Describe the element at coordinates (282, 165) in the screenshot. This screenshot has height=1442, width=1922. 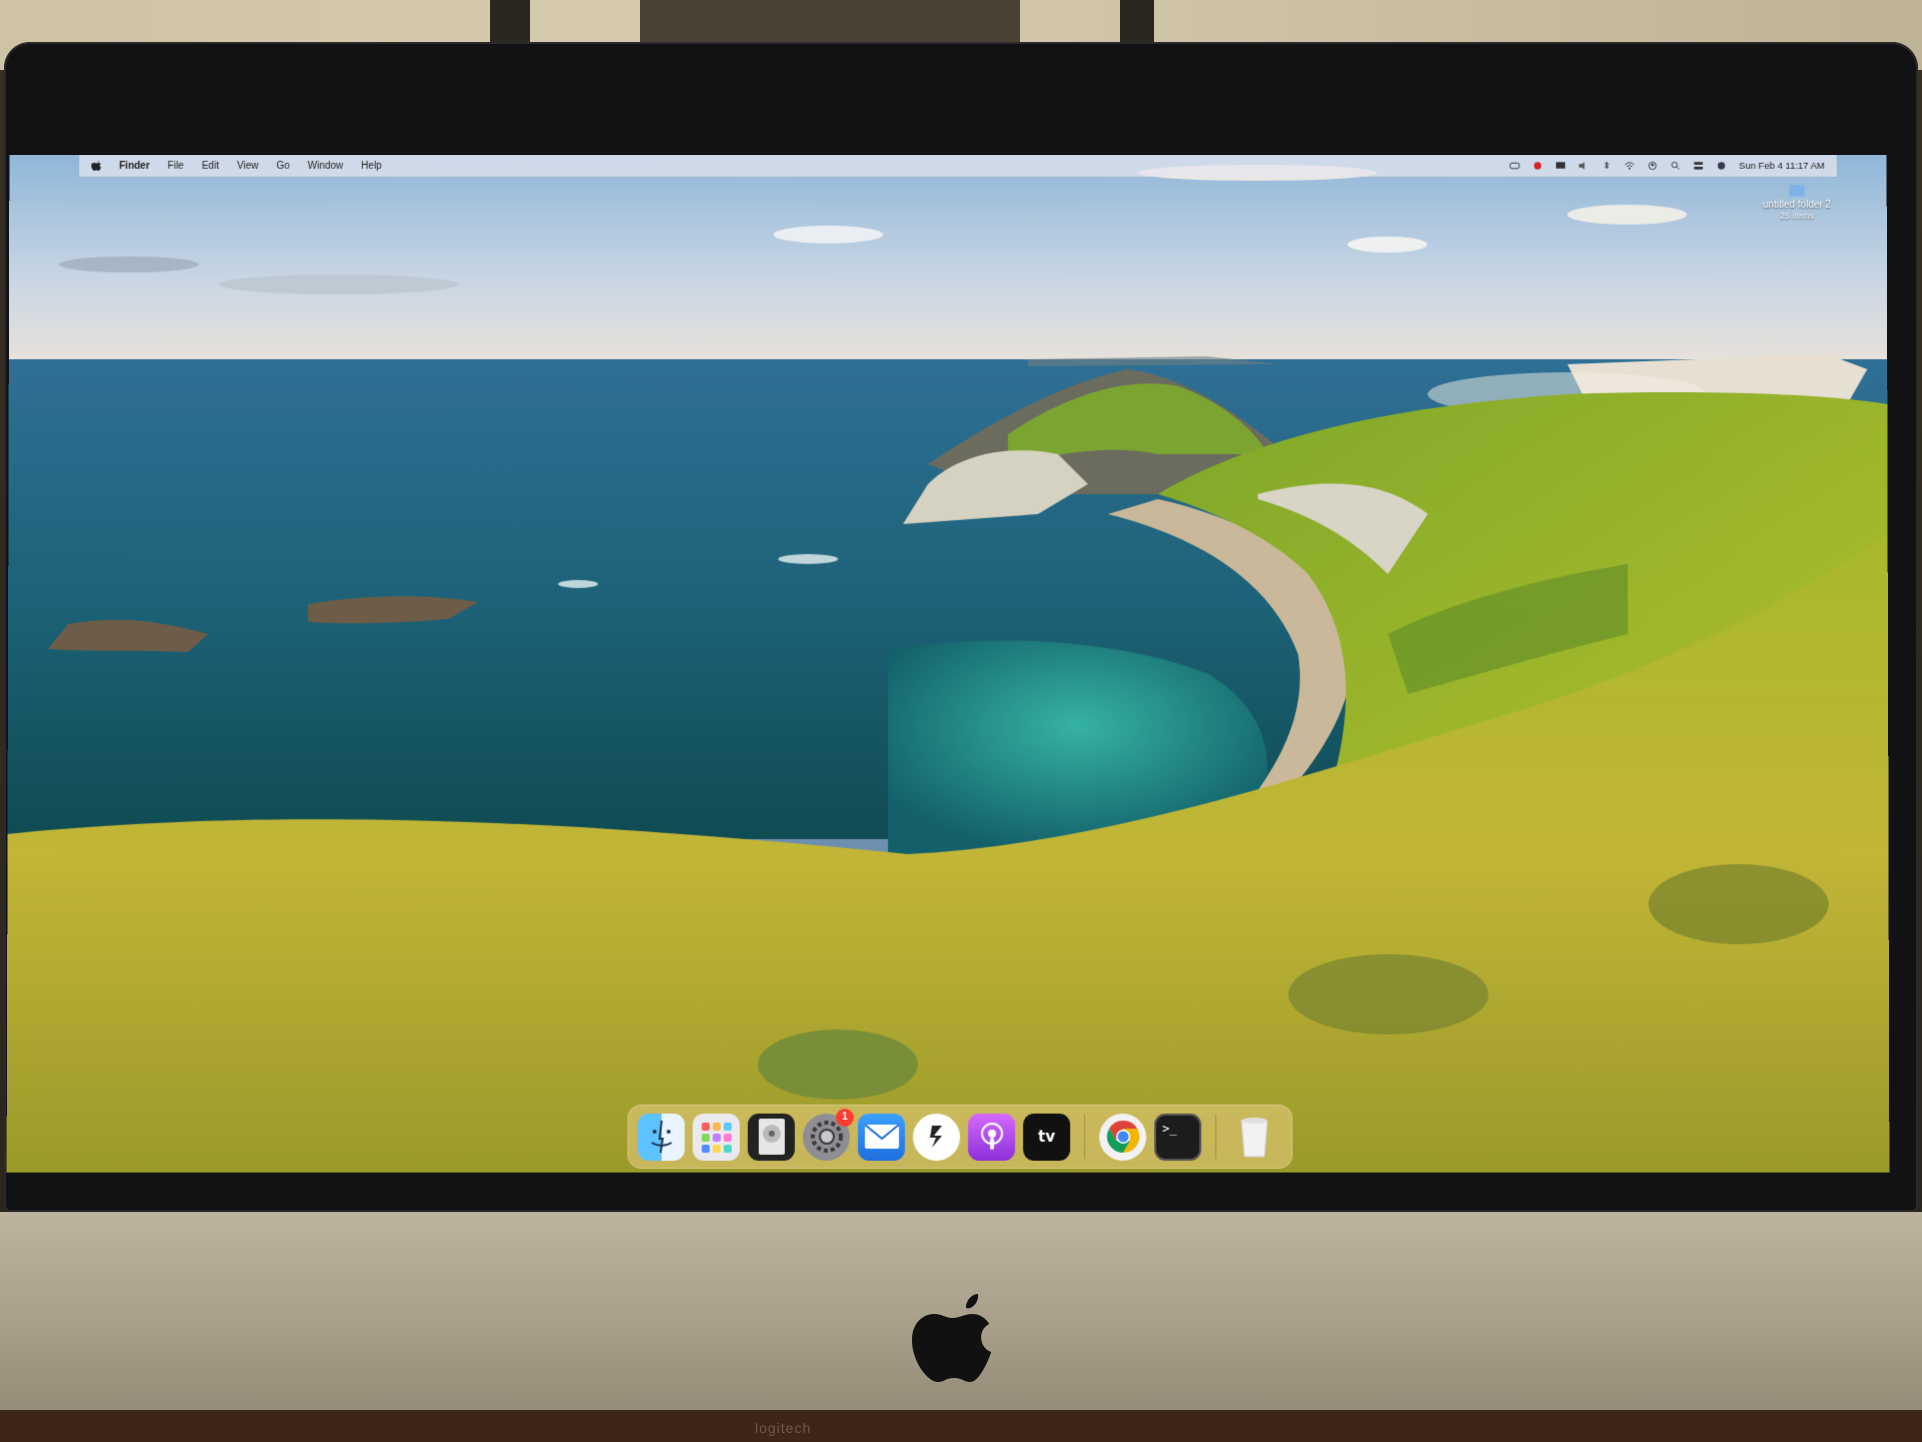
I see `menu-go: Go` at that location.